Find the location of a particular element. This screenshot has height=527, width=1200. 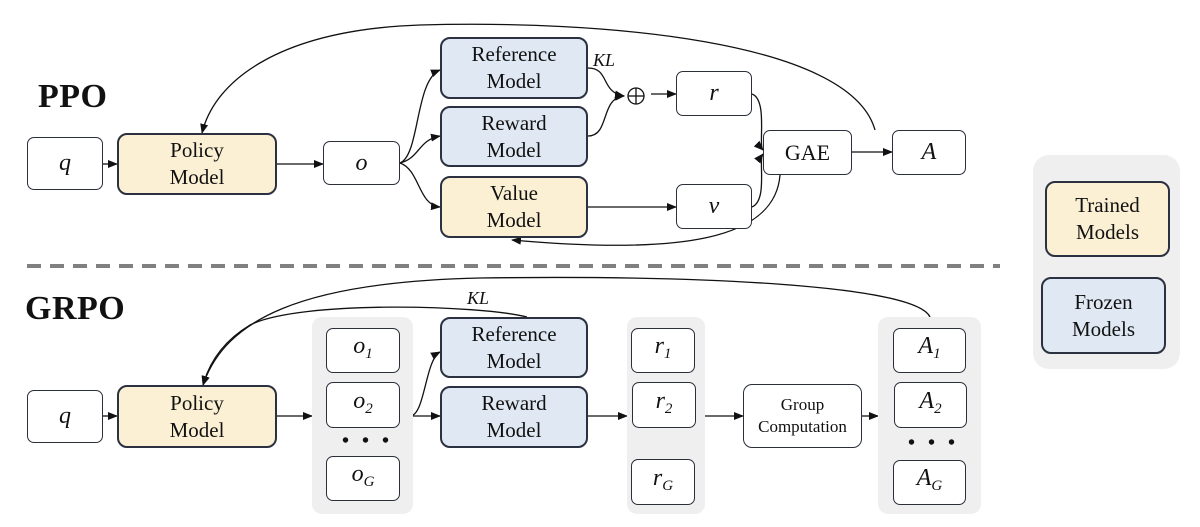

arrow-reward-kl is located at coordinates (606, 114).